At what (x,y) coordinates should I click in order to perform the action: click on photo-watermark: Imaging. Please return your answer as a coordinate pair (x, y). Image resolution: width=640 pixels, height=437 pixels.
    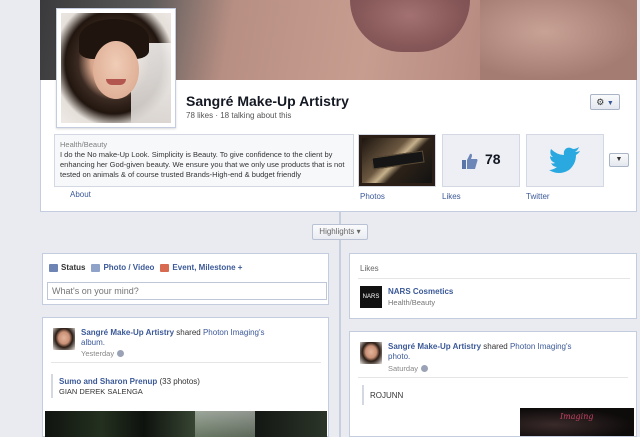
    Looking at the image, I should click on (577, 416).